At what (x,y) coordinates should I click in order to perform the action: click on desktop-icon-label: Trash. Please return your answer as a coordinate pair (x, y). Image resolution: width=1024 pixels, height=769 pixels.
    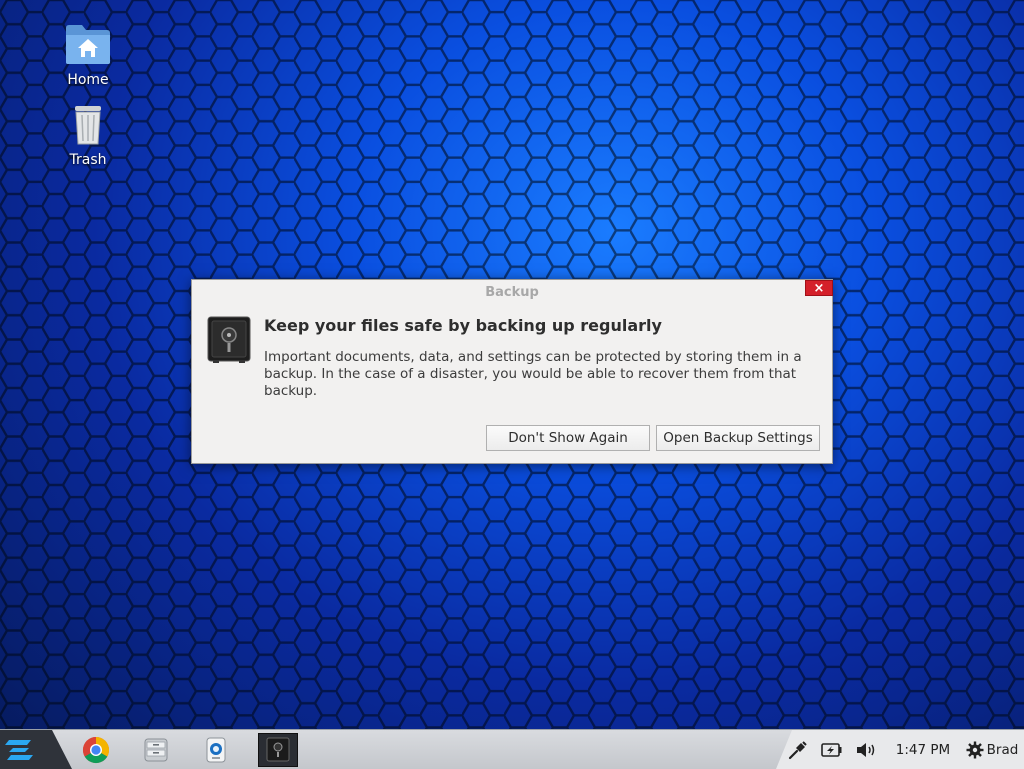
    Looking at the image, I should click on (88, 160).